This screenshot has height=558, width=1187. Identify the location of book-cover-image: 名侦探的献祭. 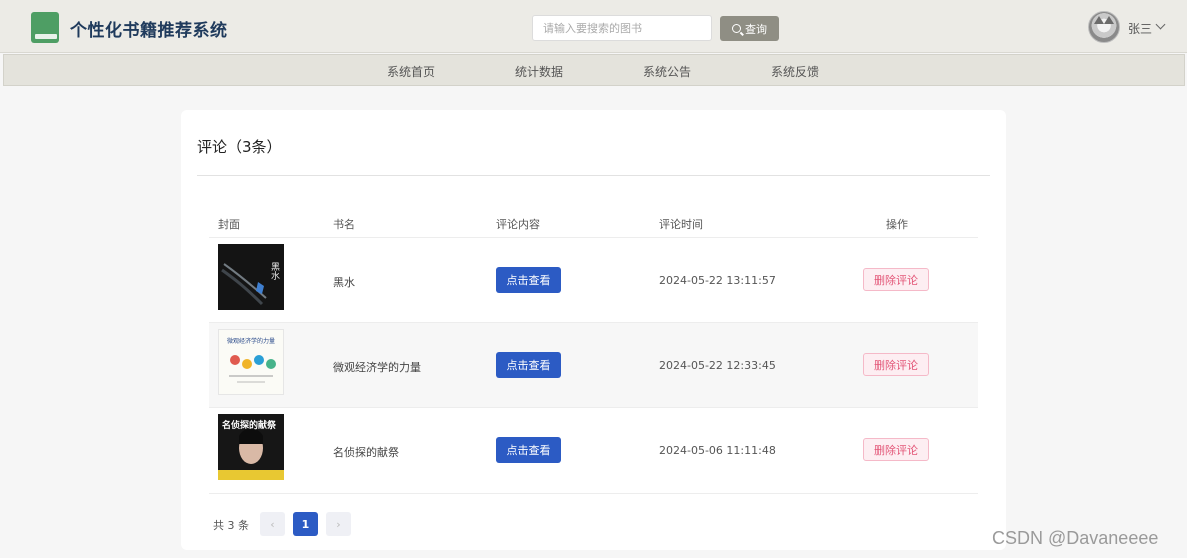
(251, 447).